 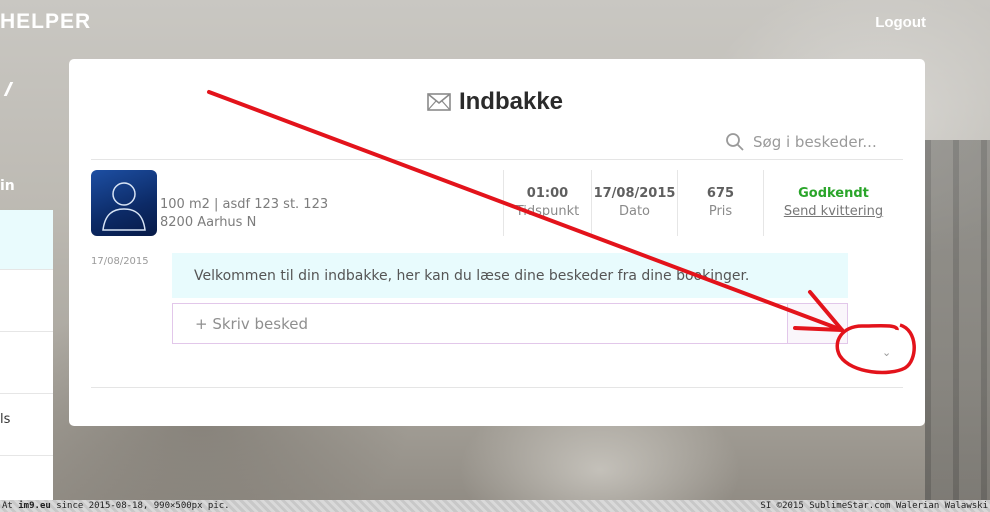 I want to click on price-value: 675, so click(x=720, y=193).